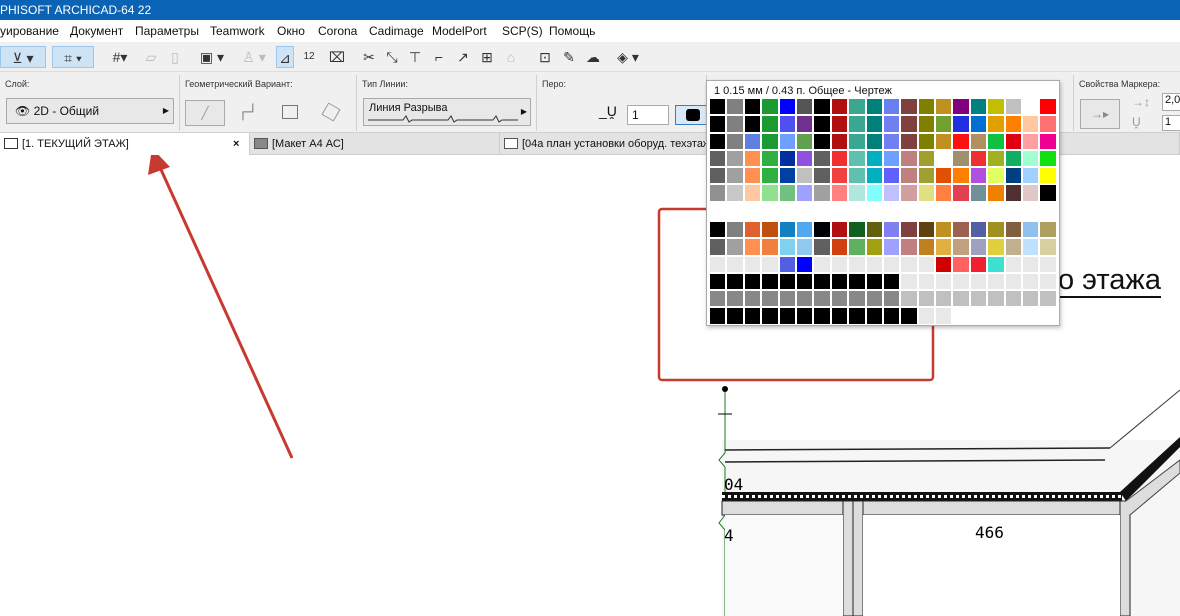 This screenshot has width=1180, height=616. Describe the element at coordinates (396, 31) in the screenshot. I see `menu-cadimage: Cadimage` at that location.